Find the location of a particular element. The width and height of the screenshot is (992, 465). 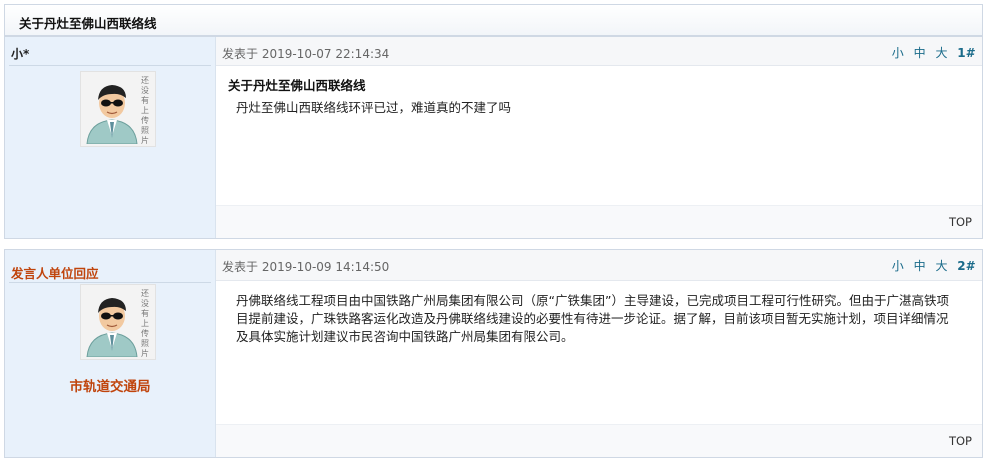

author-name: 发言人单位回应 is located at coordinates (55, 272).